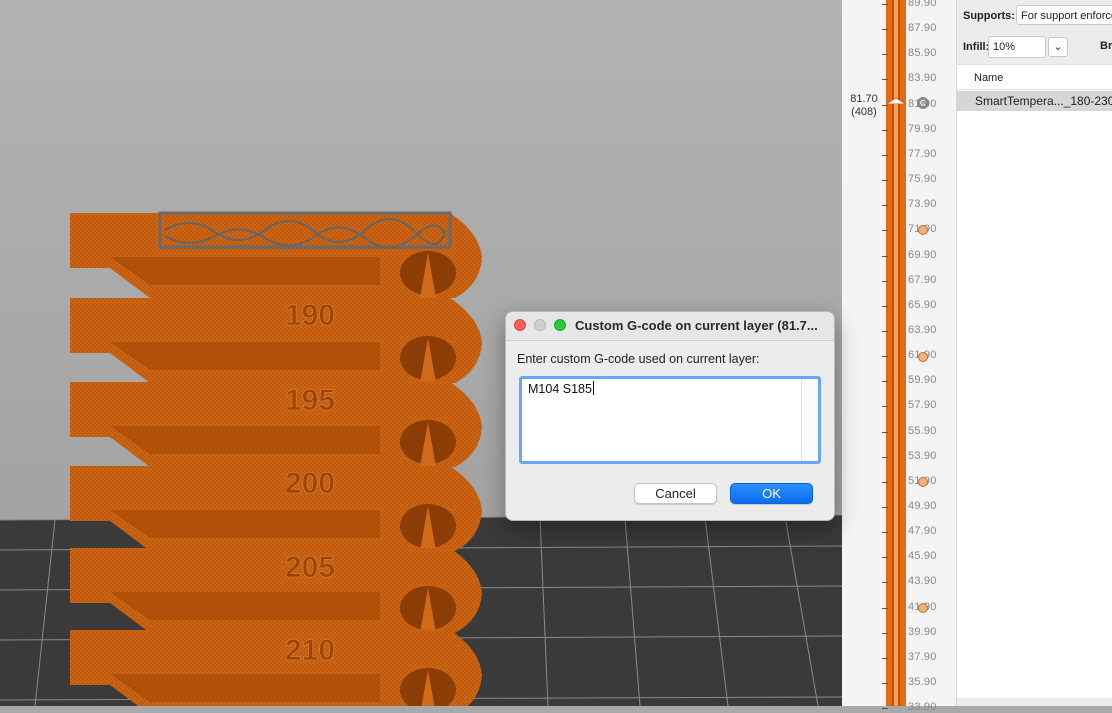  I want to click on tick-label: 77.90, so click(922, 153).